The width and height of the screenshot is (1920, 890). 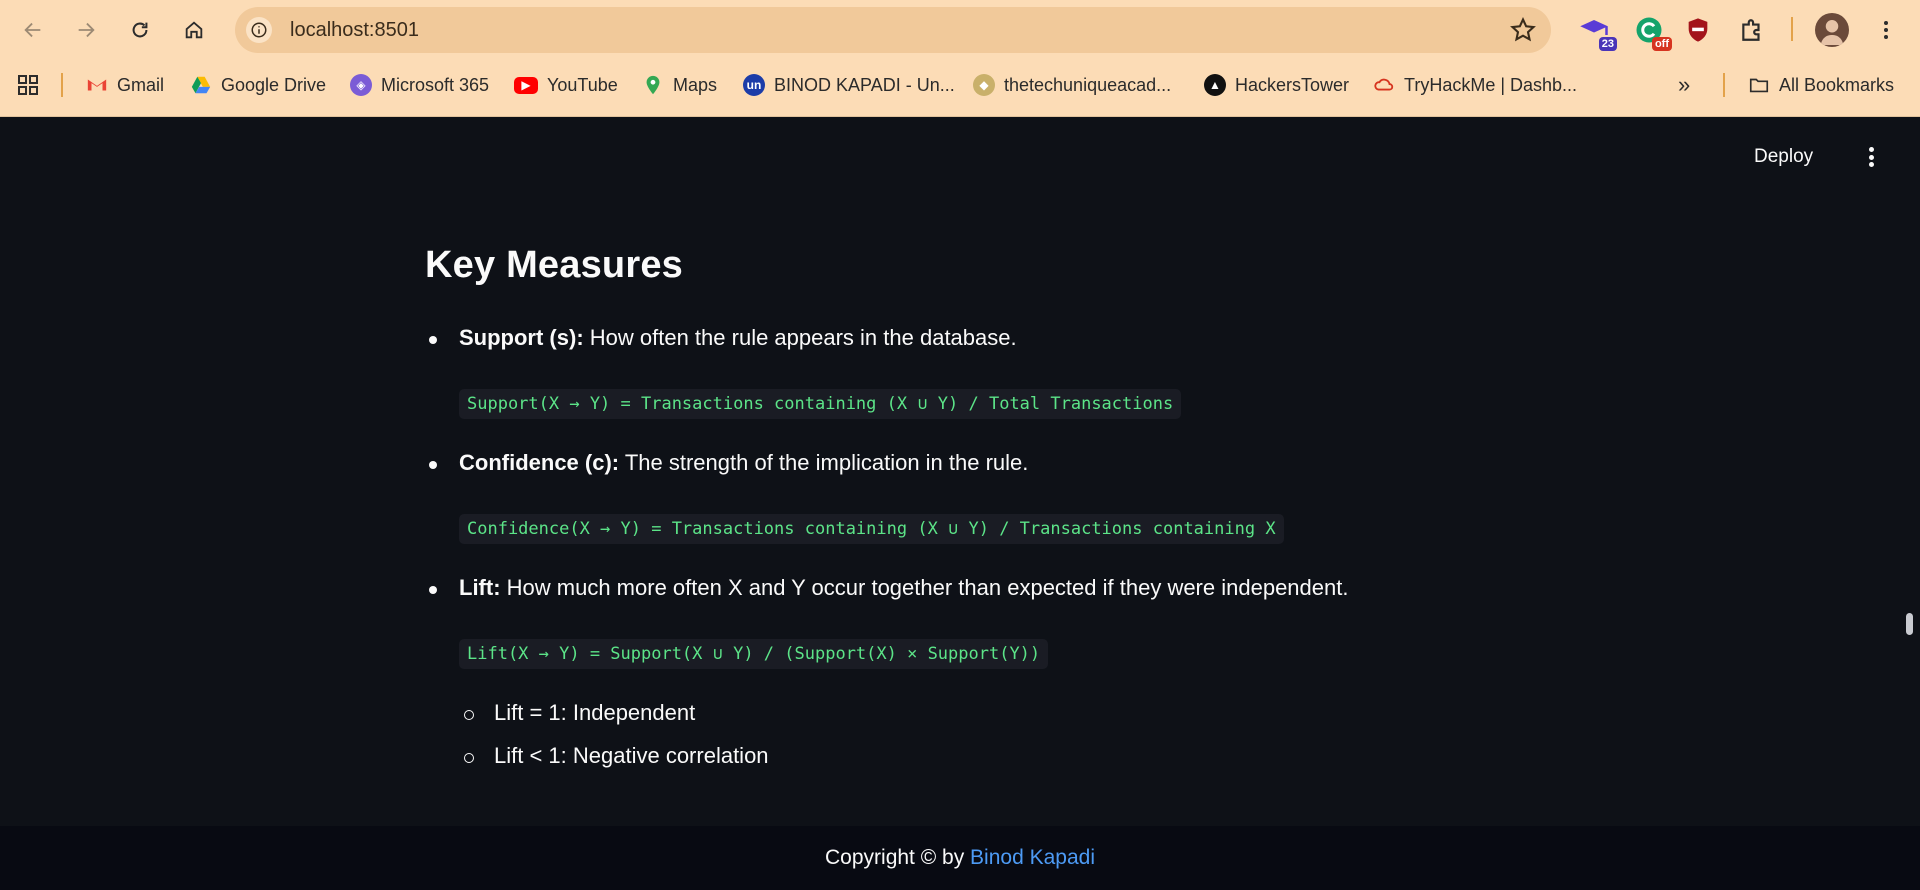 I want to click on app-menu-button, so click(x=1871, y=157).